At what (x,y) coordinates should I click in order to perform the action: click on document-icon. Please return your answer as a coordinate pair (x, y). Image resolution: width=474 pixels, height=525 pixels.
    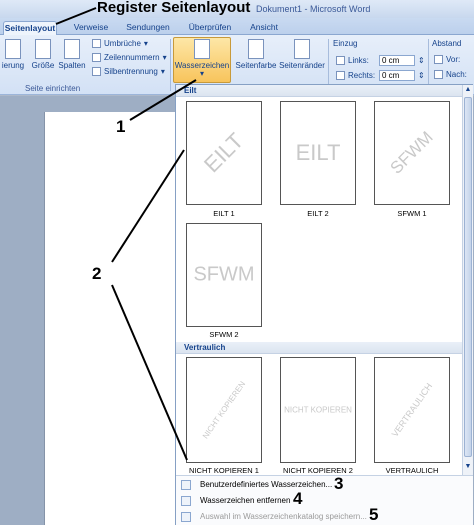
    Looking at the image, I should click on (186, 485).